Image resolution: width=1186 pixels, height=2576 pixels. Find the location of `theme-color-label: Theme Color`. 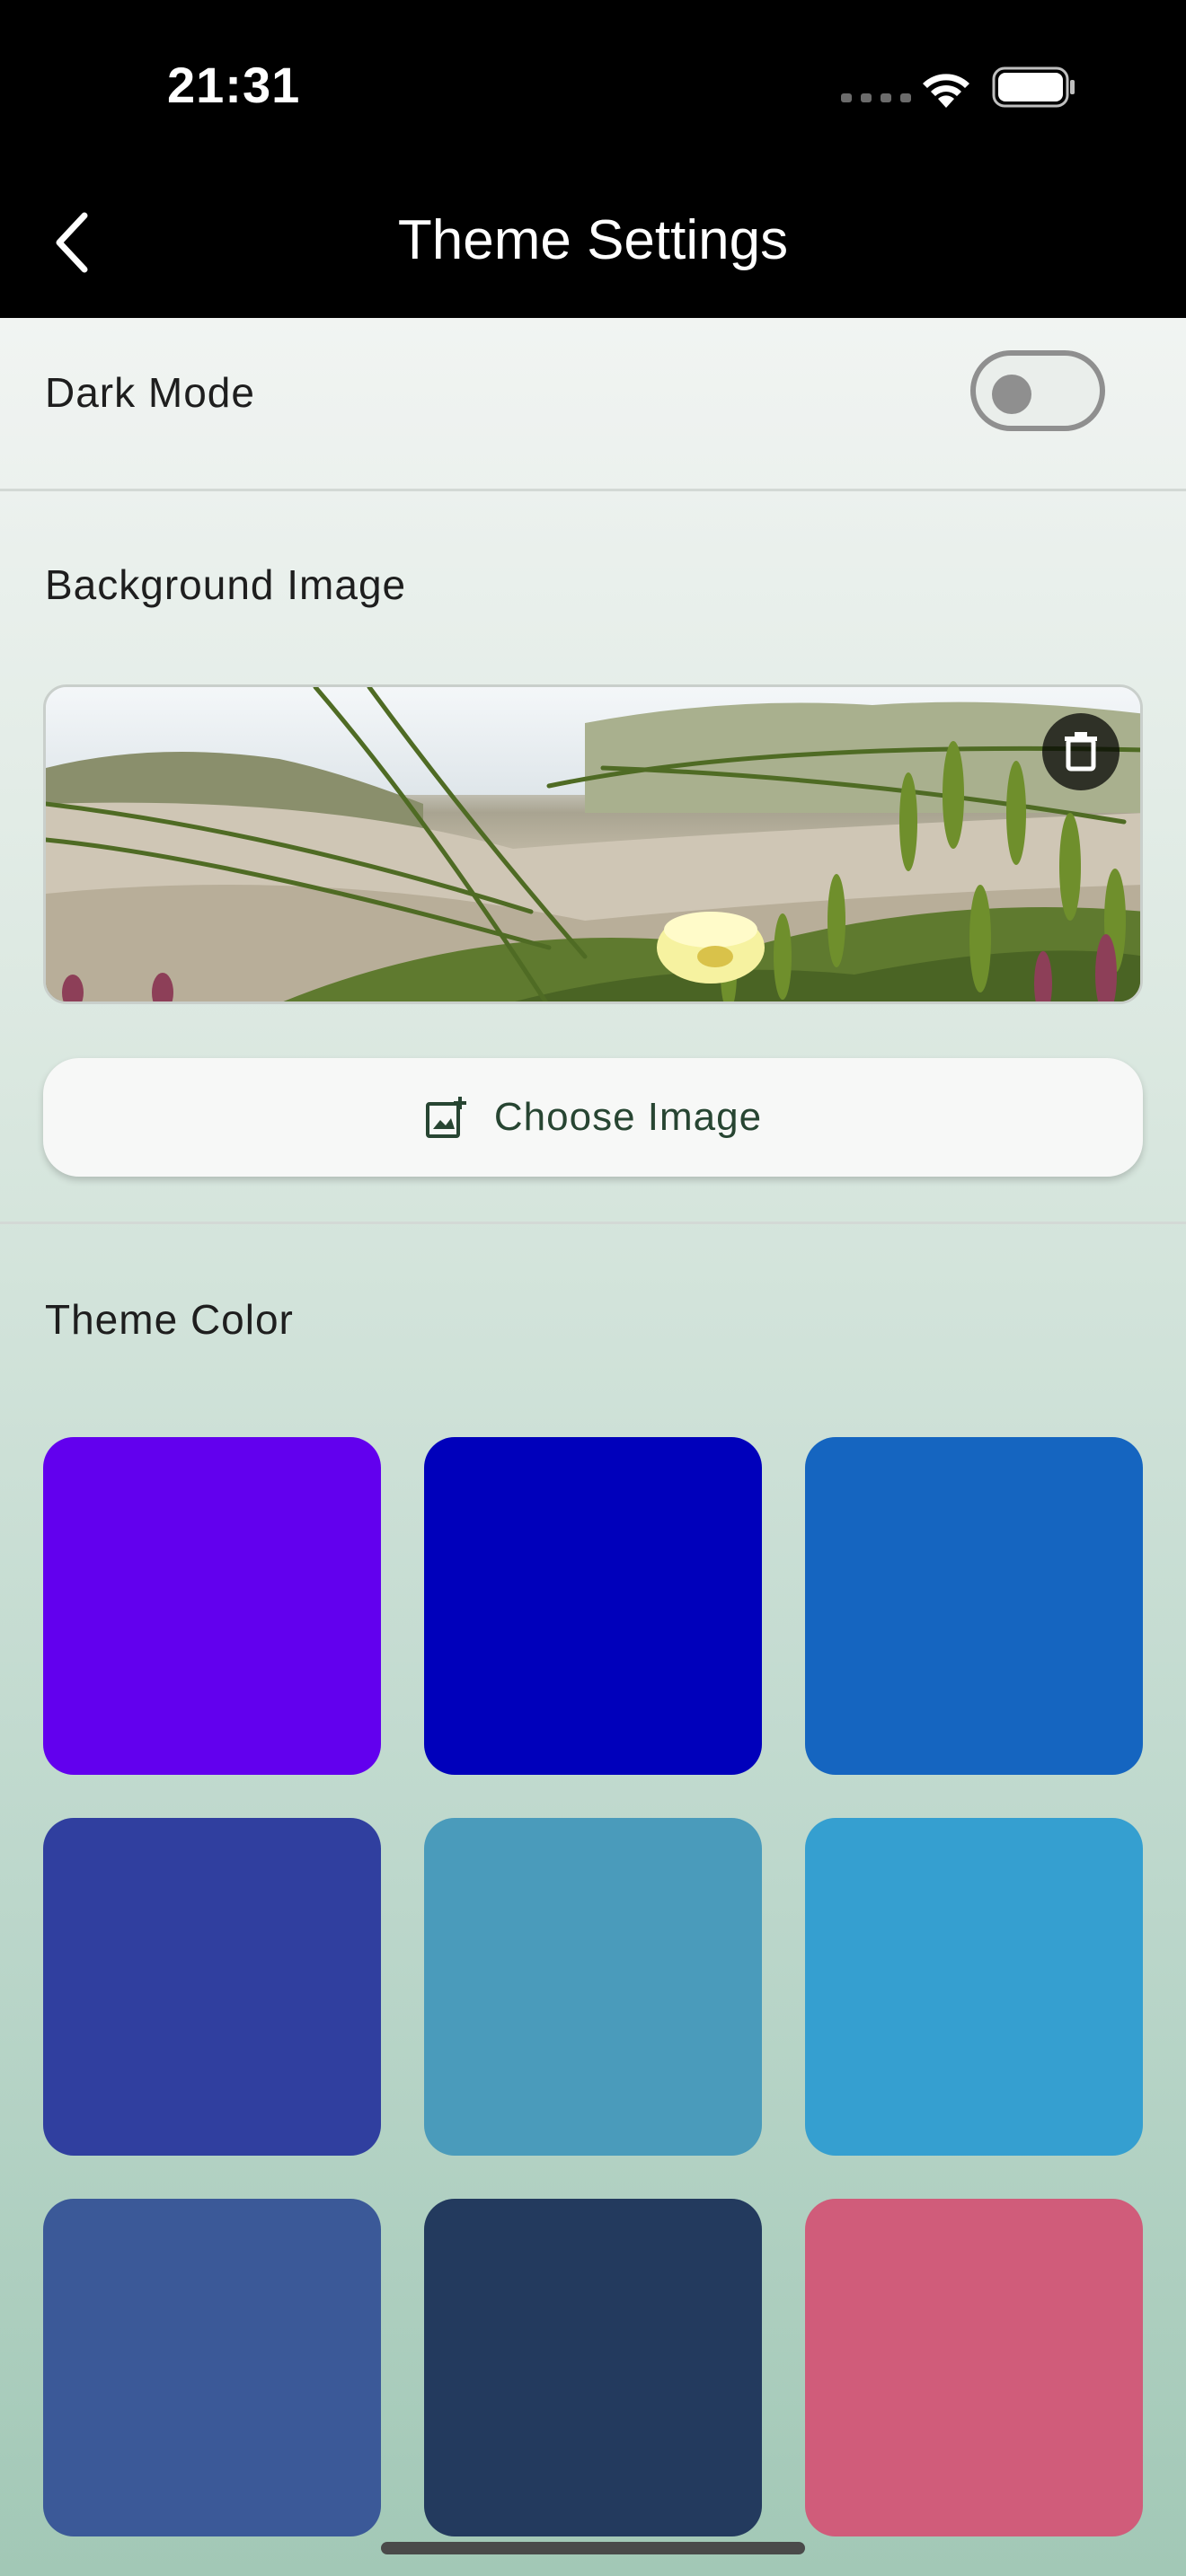

theme-color-label: Theme Color is located at coordinates (169, 1319).